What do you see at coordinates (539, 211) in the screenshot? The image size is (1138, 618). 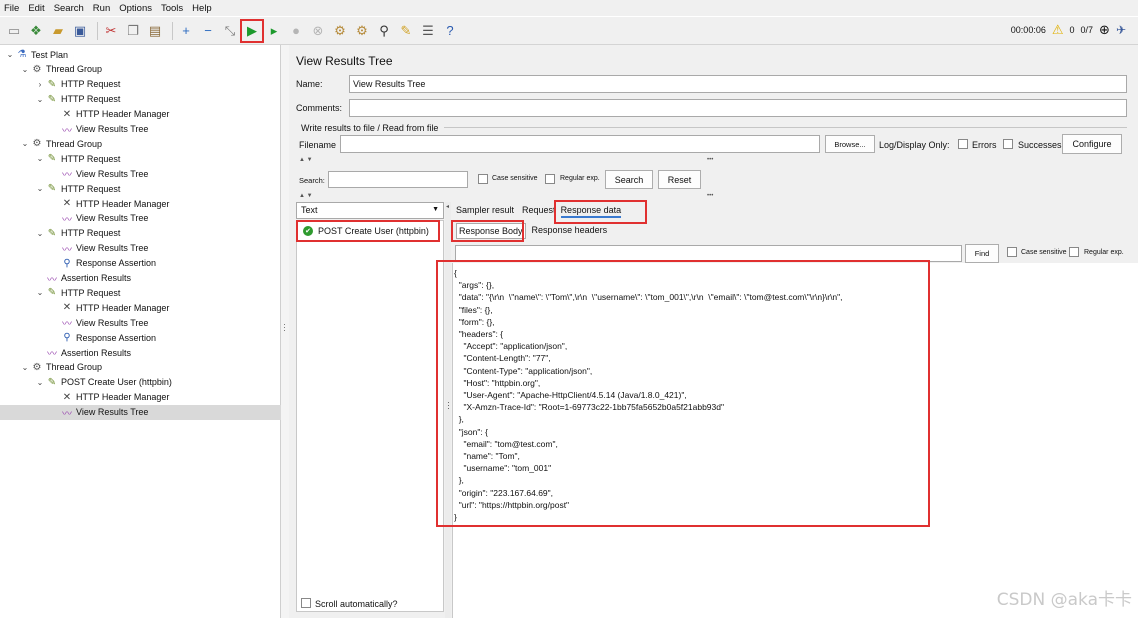 I see `tab-request: Request` at bounding box center [539, 211].